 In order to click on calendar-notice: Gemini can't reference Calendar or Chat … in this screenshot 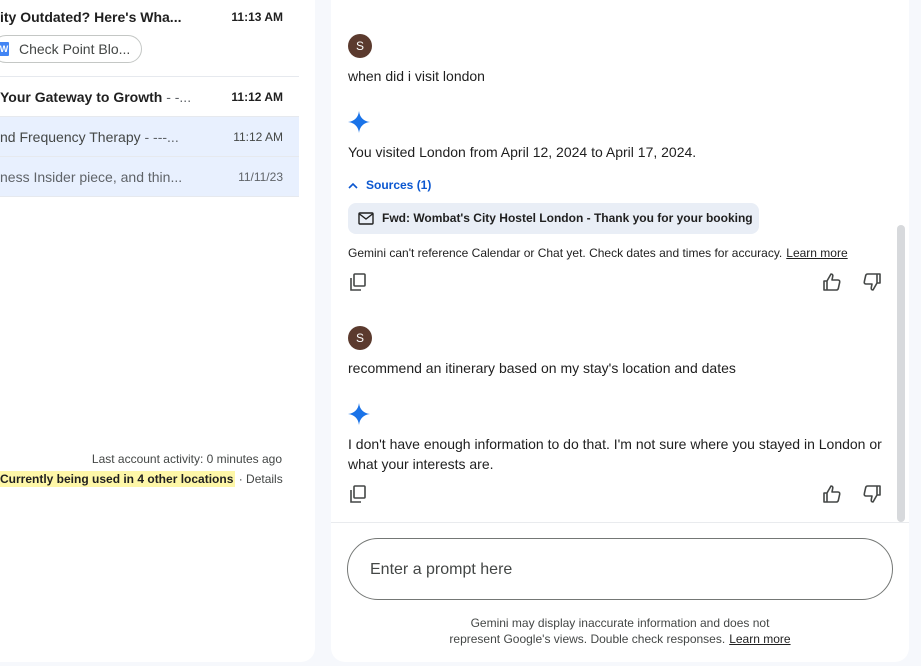, I will do `click(598, 253)`.